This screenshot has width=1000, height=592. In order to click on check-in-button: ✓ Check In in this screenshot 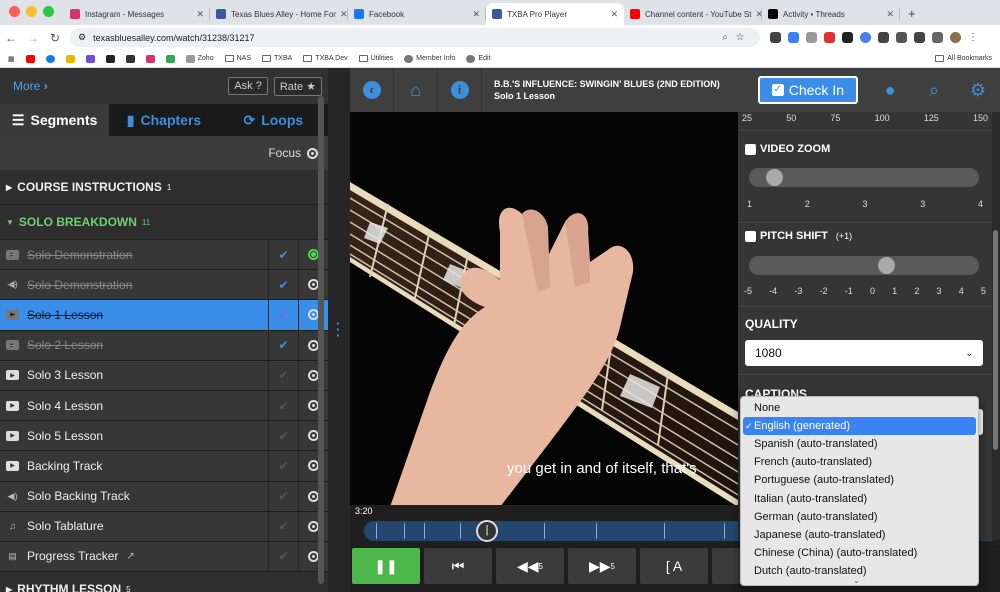, I will do `click(807, 90)`.